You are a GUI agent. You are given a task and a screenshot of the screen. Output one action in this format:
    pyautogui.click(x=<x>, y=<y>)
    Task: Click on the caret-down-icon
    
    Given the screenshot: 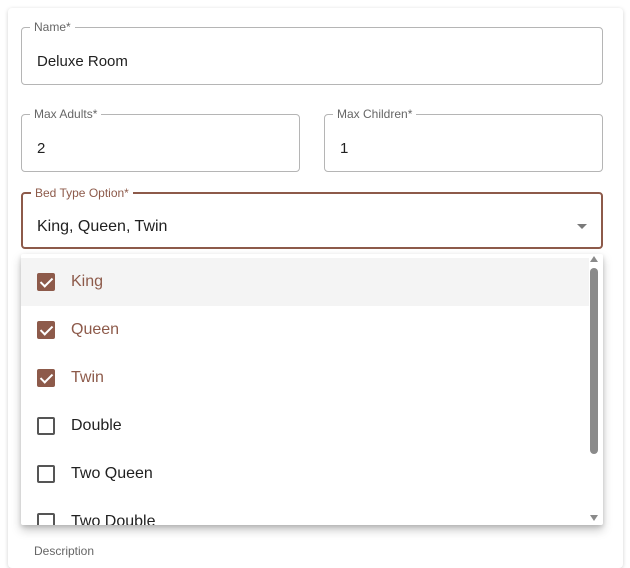 What is the action you would take?
    pyautogui.click(x=582, y=226)
    